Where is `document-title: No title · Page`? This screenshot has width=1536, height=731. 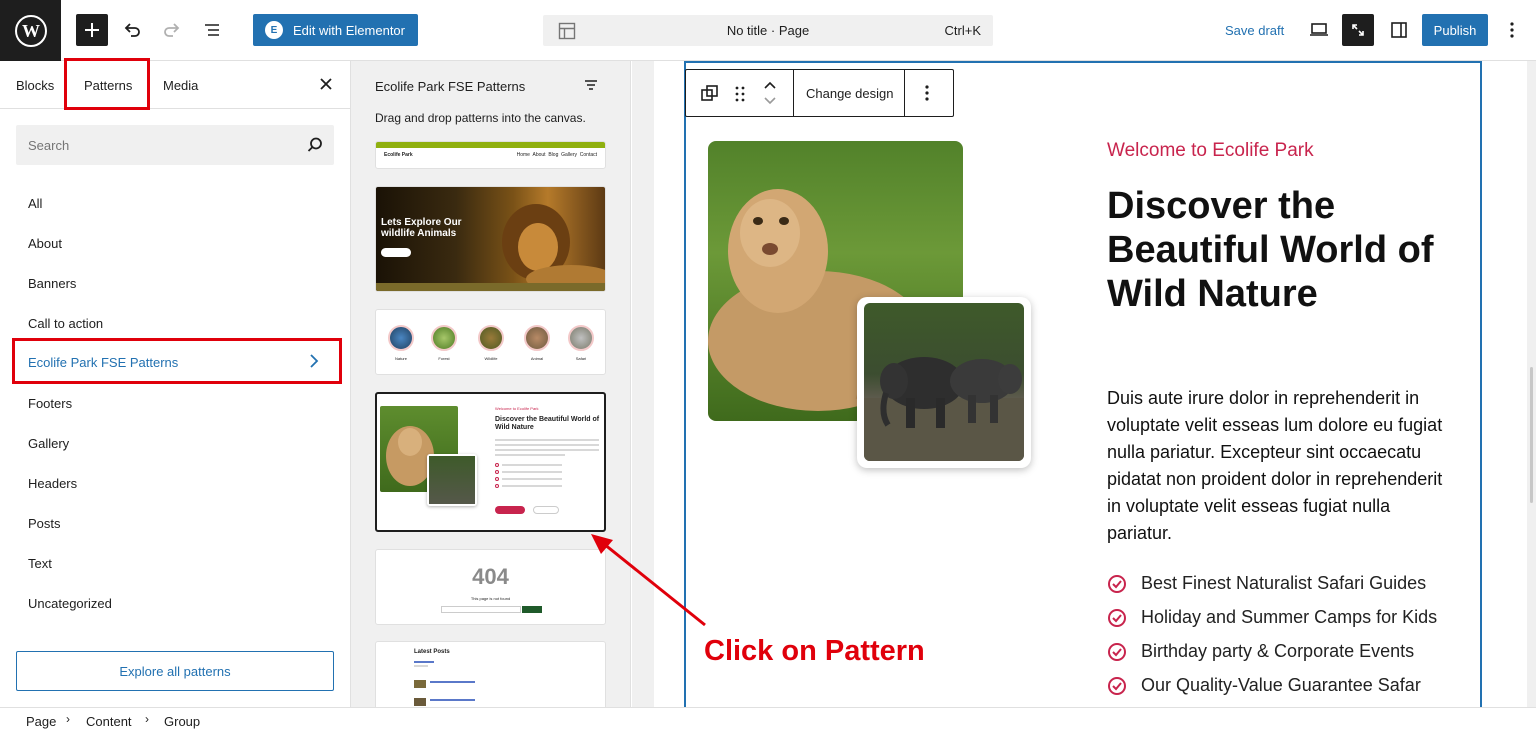
document-title: No title · Page is located at coordinates (768, 30).